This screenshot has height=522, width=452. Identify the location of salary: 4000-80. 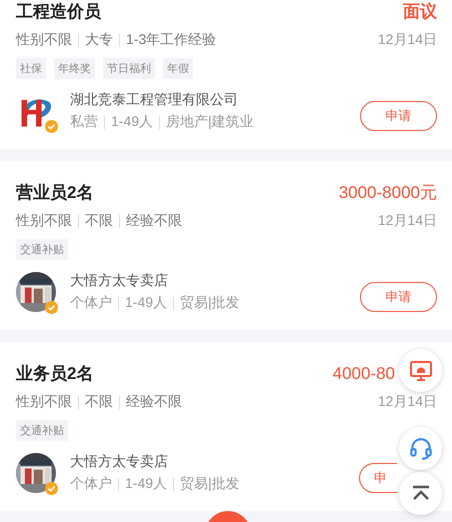
(363, 374).